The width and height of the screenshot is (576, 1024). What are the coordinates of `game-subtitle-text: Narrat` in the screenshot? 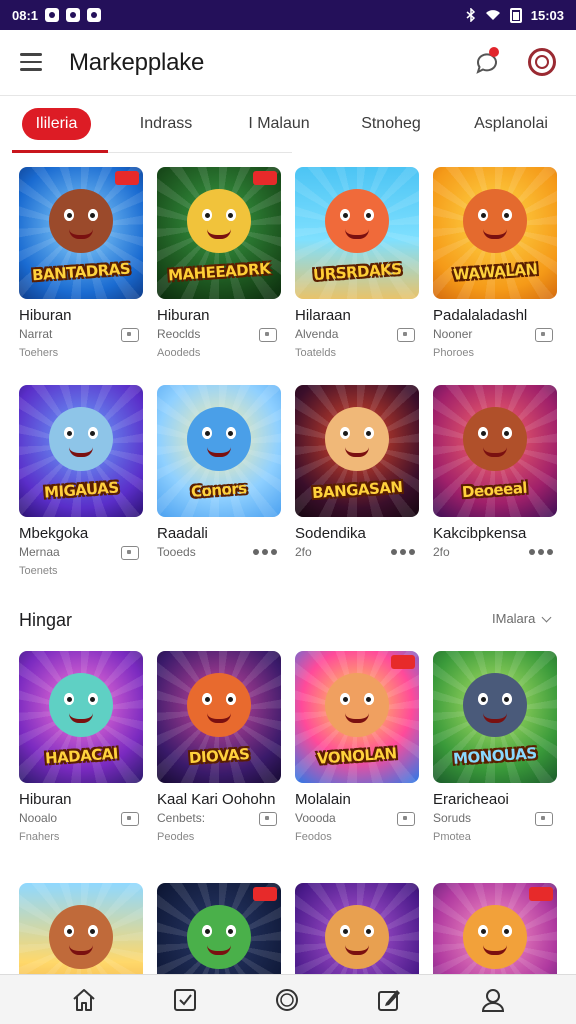 It's located at (36, 334).